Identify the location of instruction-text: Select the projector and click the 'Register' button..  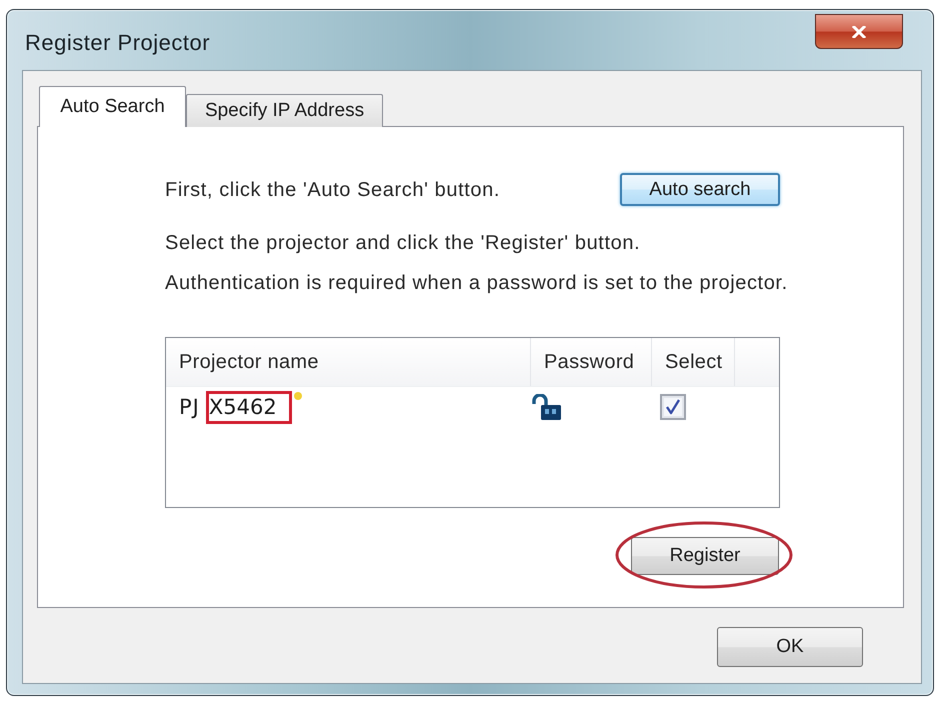
(402, 243).